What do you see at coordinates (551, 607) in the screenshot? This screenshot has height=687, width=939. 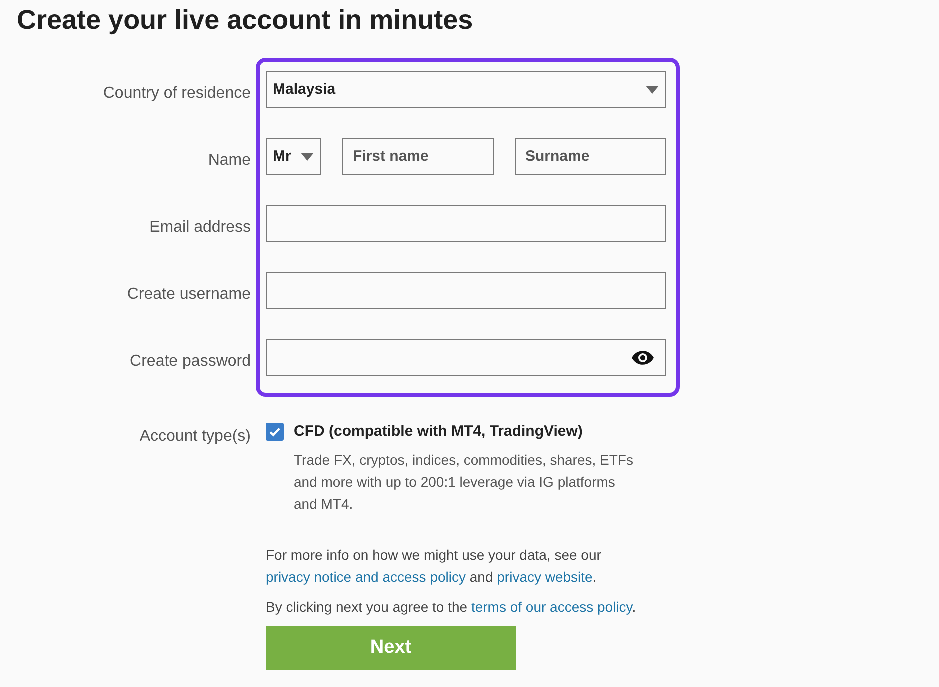 I see `policy-link: terms of our access policy` at bounding box center [551, 607].